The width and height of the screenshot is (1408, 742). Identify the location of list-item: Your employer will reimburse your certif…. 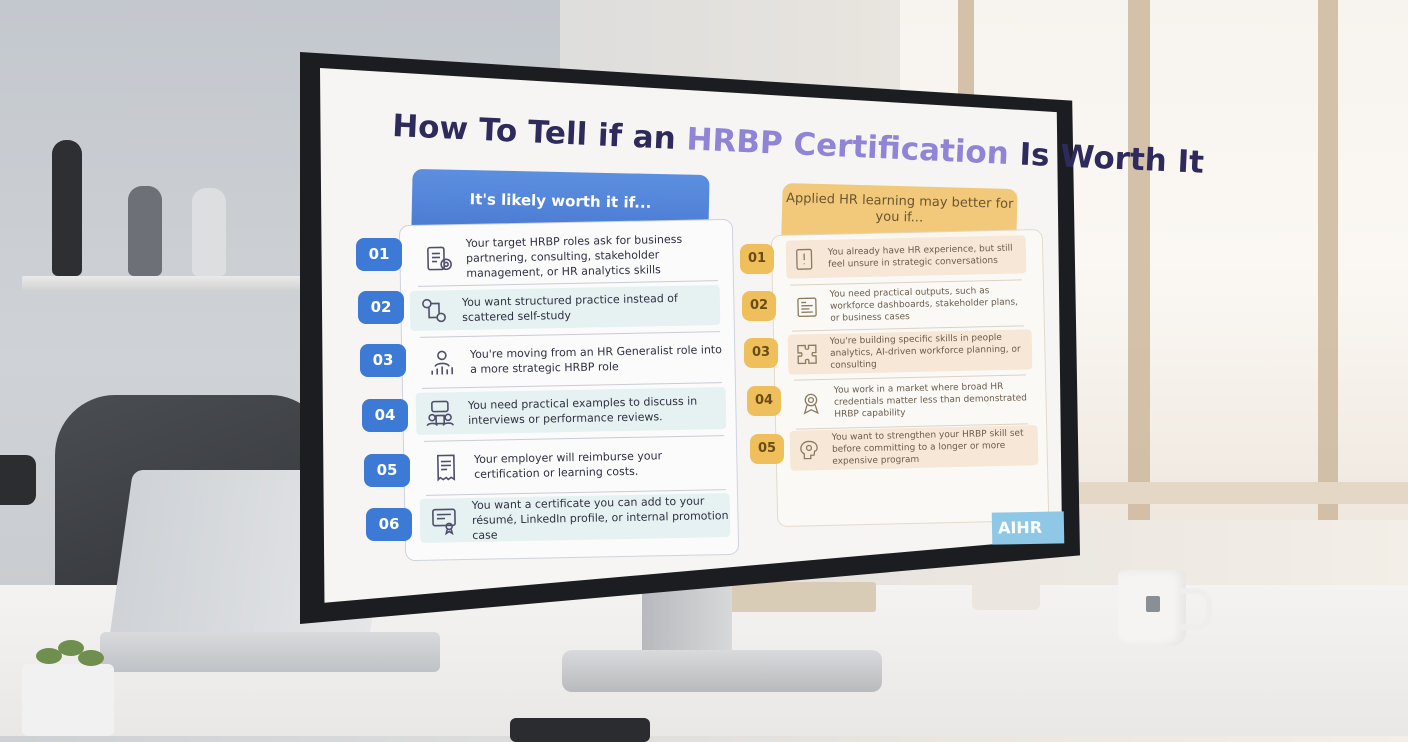
(575, 465).